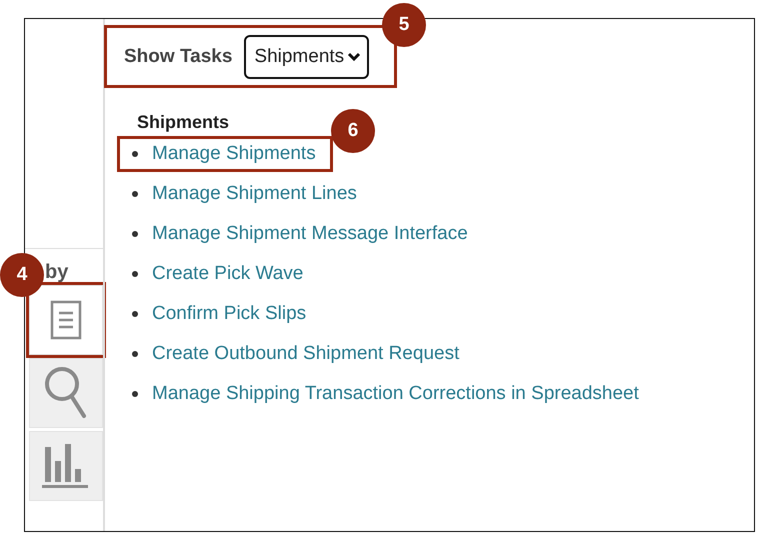 This screenshot has width=765, height=545. I want to click on chevron-down-icon, so click(354, 57).